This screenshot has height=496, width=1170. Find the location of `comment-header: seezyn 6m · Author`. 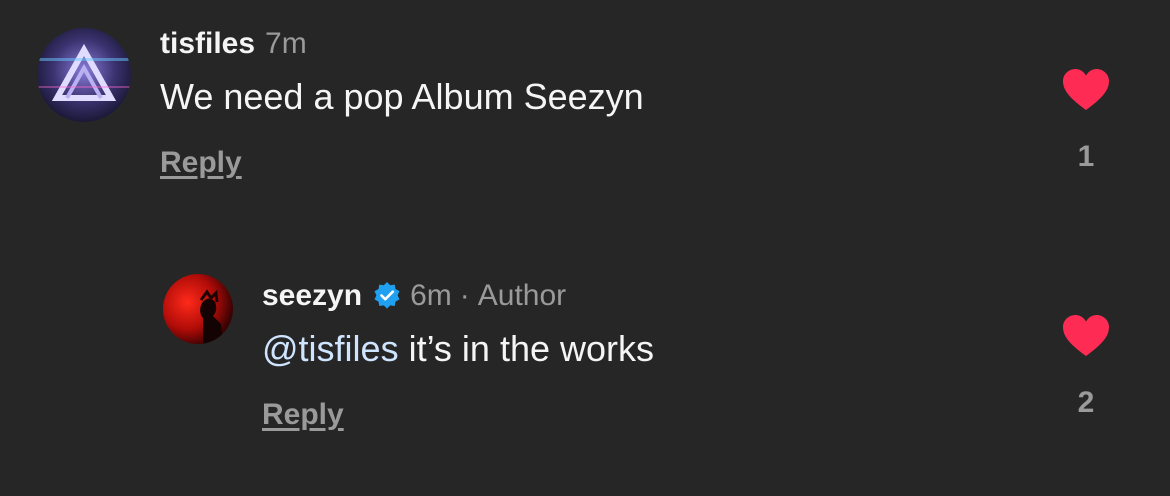

comment-header: seezyn 6m · Author is located at coordinates (414, 296).